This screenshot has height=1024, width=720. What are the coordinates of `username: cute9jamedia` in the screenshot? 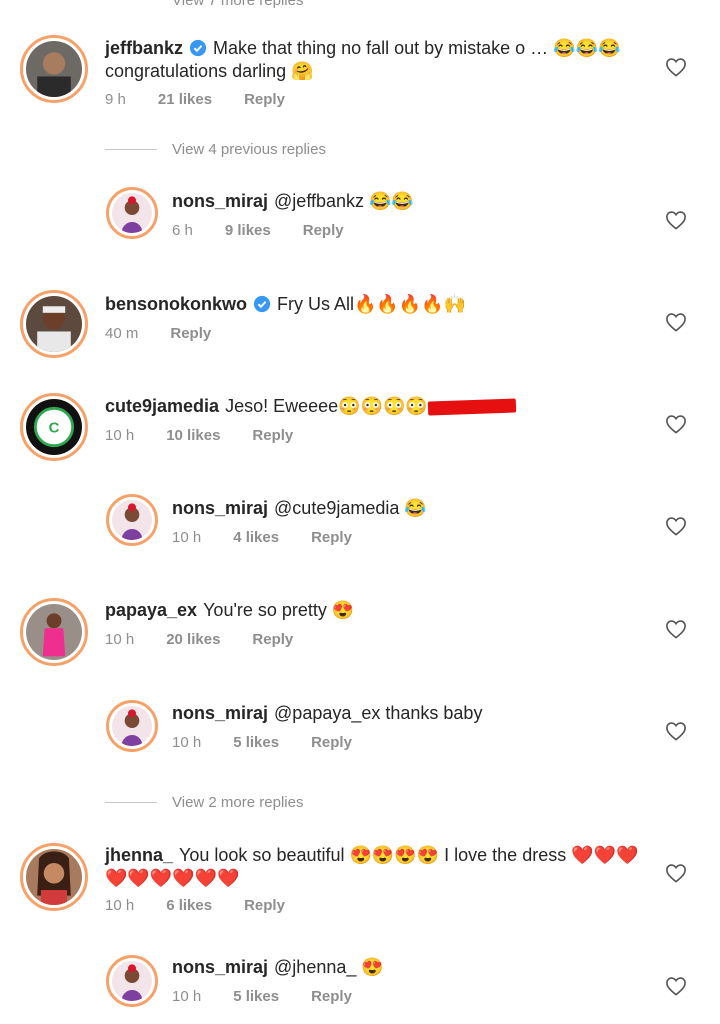 It's located at (162, 406).